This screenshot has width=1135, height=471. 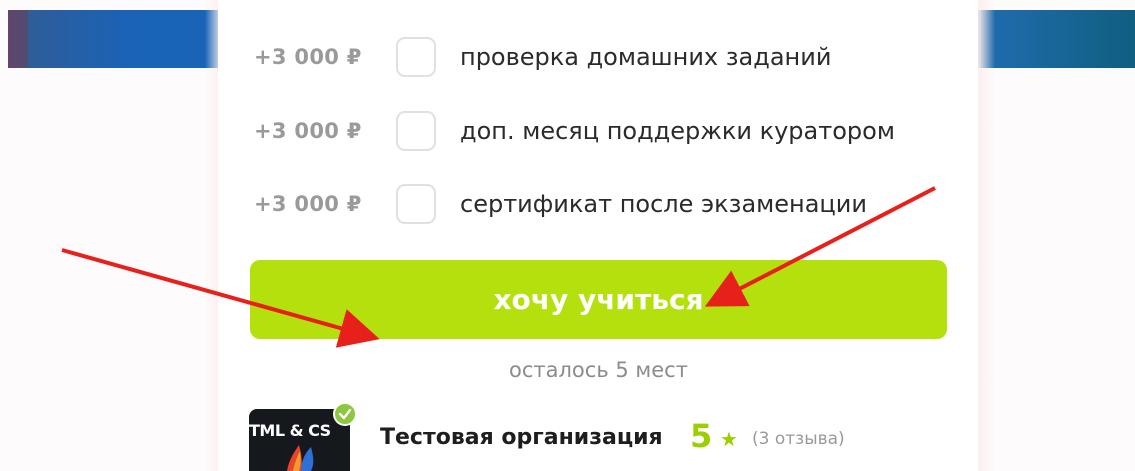 What do you see at coordinates (416, 131) in the screenshot?
I see `option-checkbox-curator` at bounding box center [416, 131].